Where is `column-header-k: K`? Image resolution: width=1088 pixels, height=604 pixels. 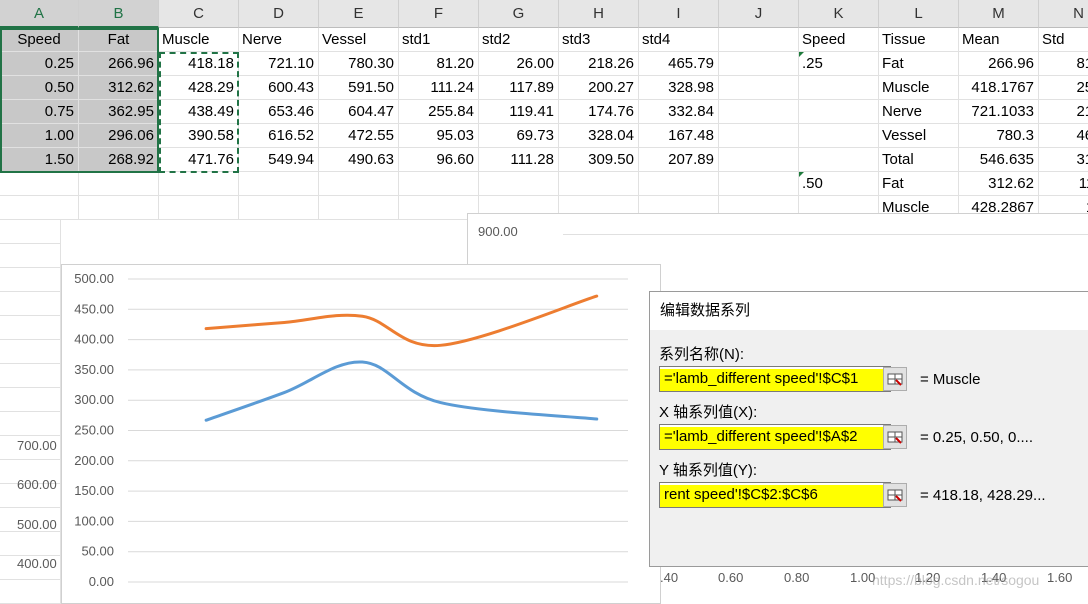 column-header-k: K is located at coordinates (839, 14).